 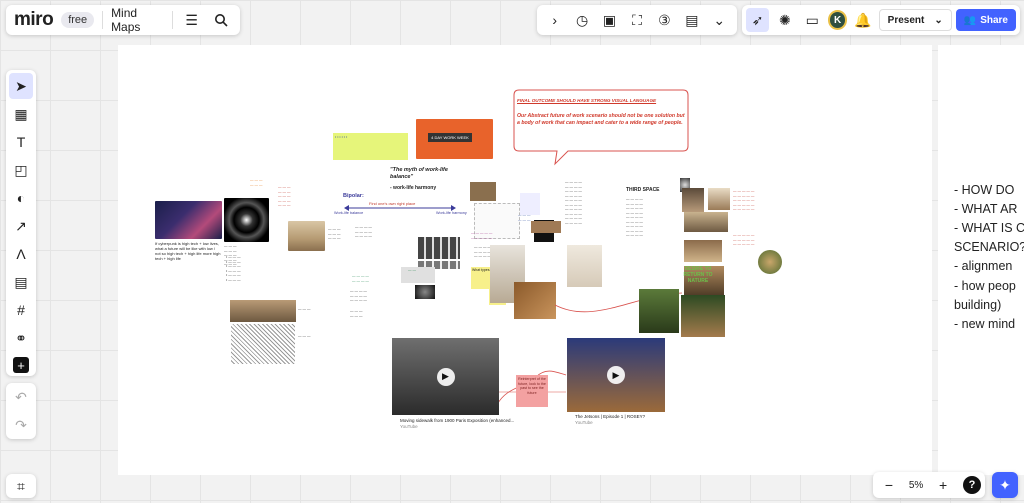 I want to click on right-frame-line: SCENARIO?, so click(x=989, y=247).